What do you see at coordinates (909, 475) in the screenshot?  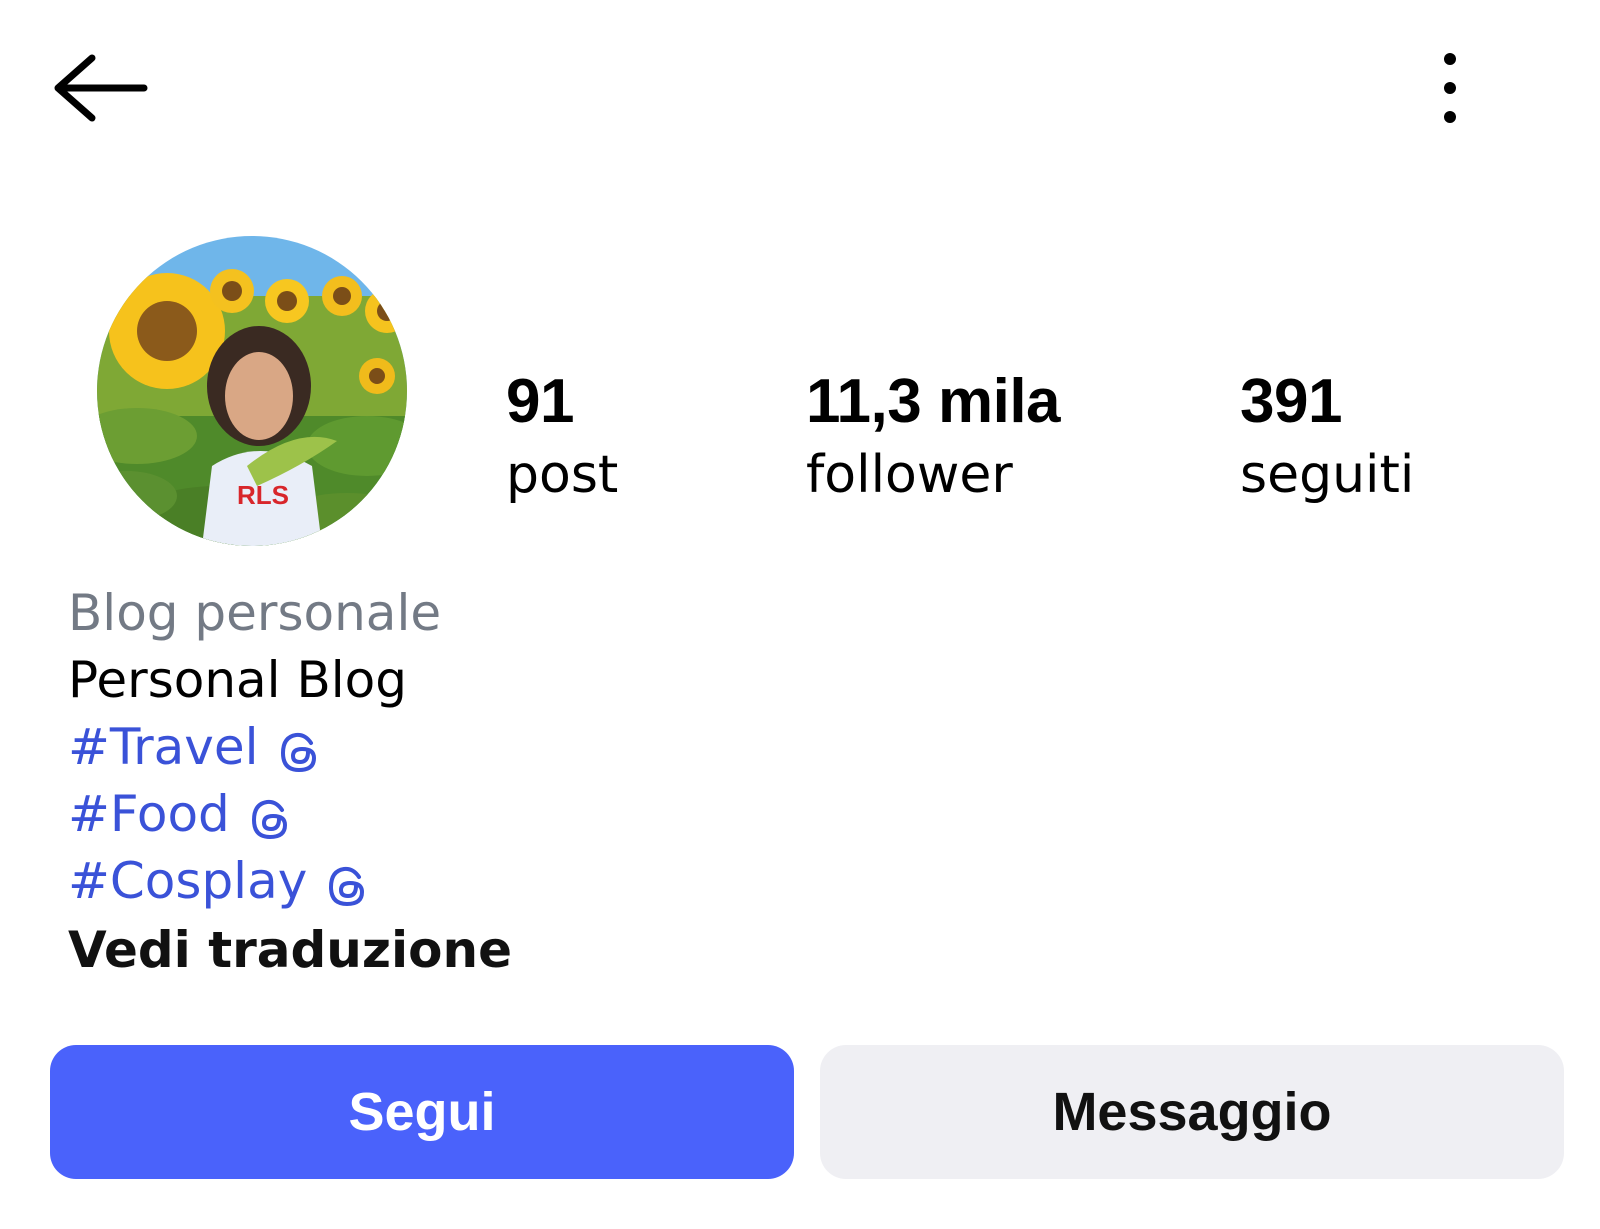 I see `stat-followers-label: follower` at bounding box center [909, 475].